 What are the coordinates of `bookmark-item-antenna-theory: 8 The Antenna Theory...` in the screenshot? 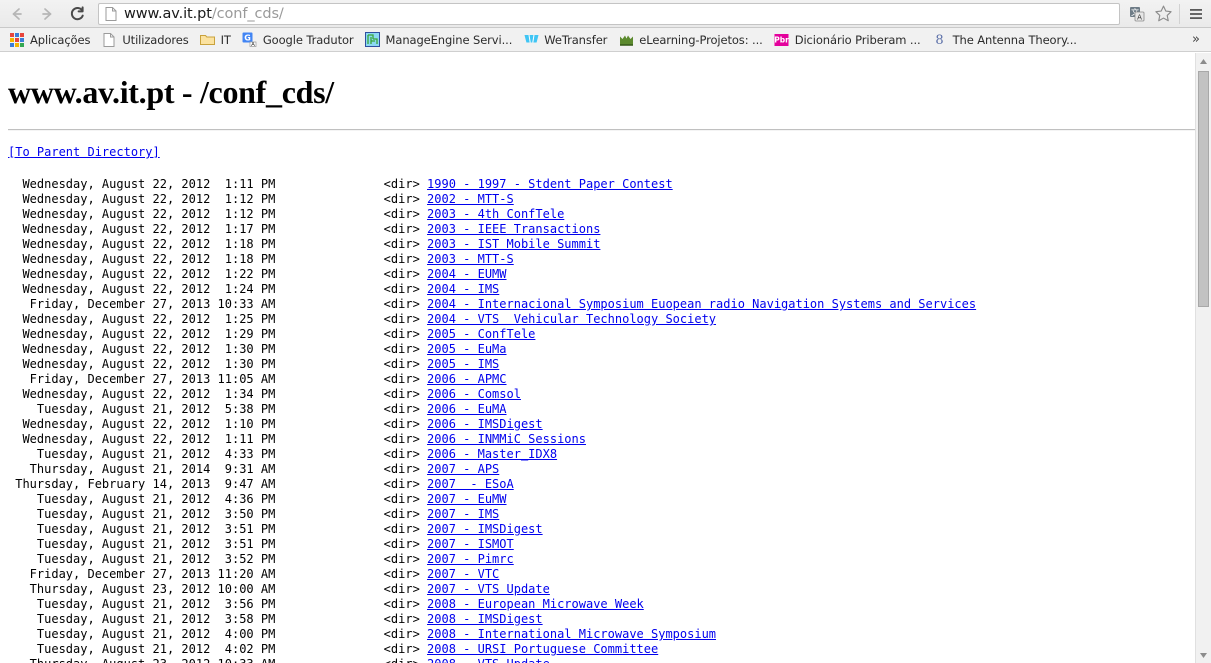 It's located at (1006, 40).